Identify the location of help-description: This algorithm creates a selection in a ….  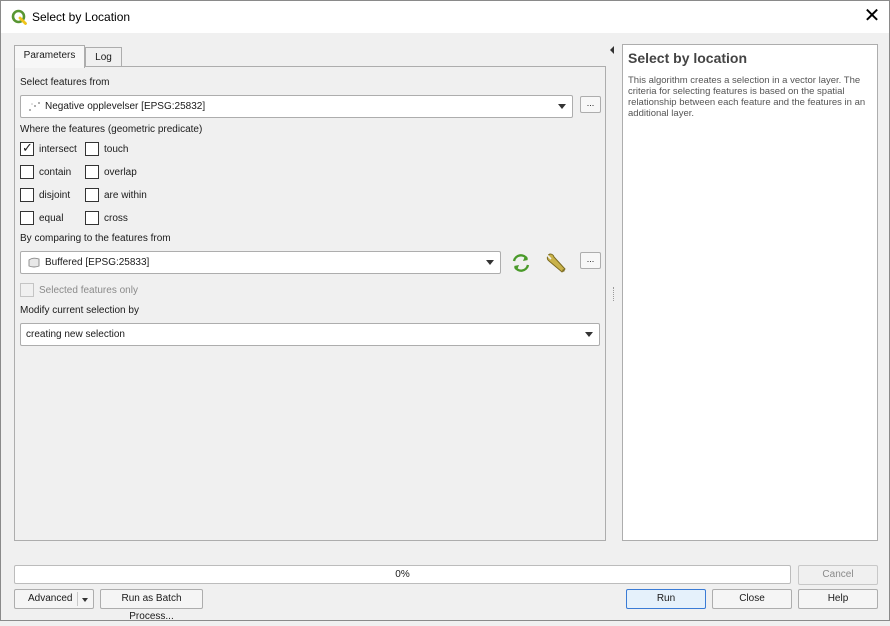
(747, 97).